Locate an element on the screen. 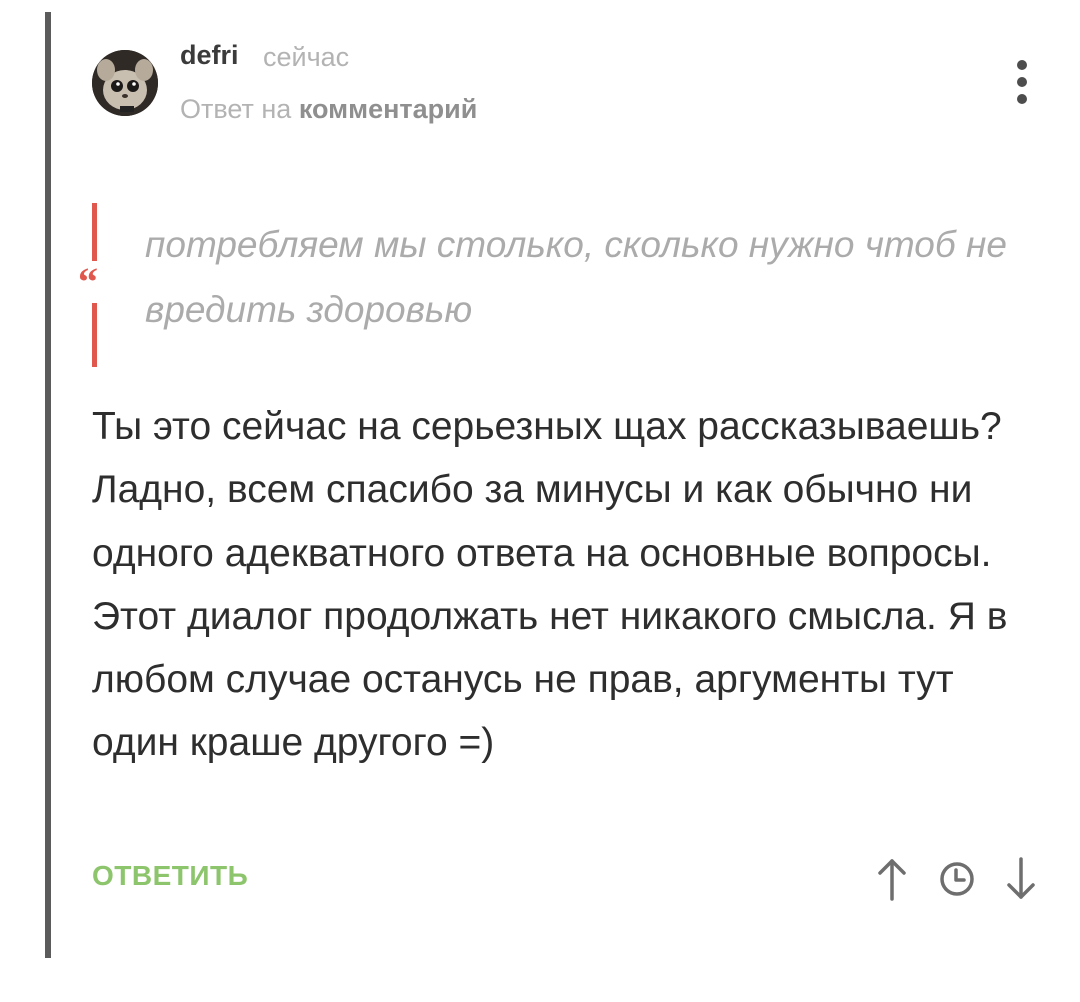 The image size is (1080, 1002). clock-icon is located at coordinates (957, 881).